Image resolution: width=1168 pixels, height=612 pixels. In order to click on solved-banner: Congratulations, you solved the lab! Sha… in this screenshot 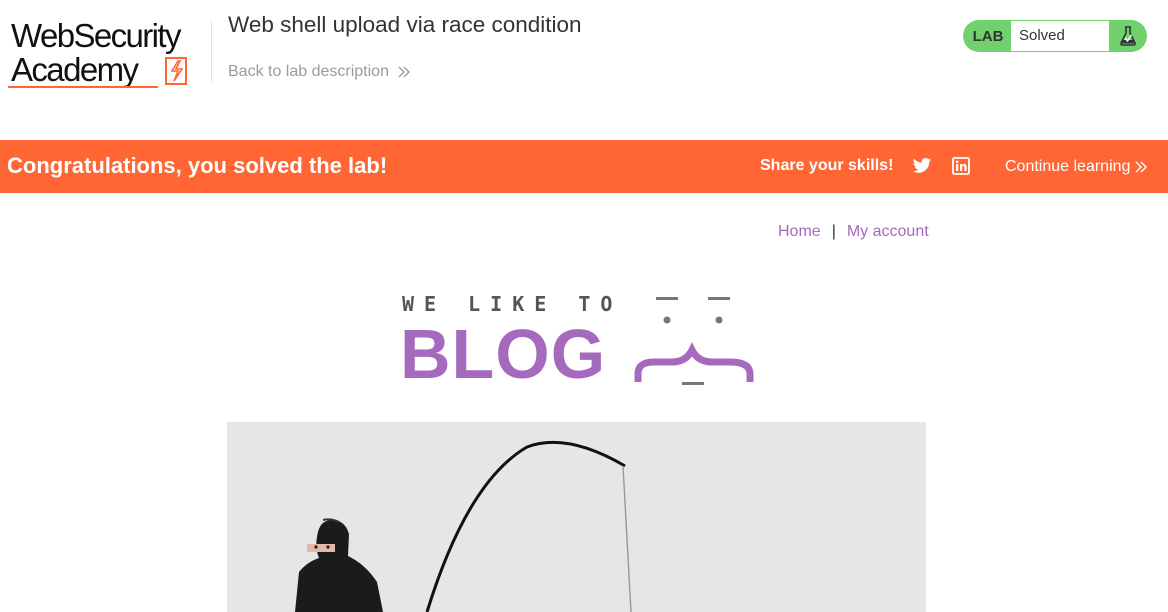, I will do `click(584, 166)`.